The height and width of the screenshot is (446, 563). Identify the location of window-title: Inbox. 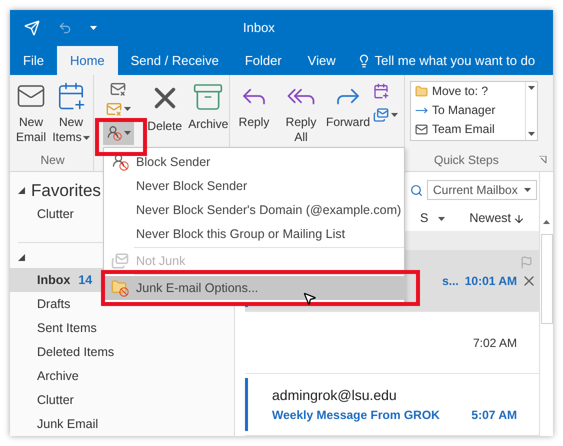
(259, 28).